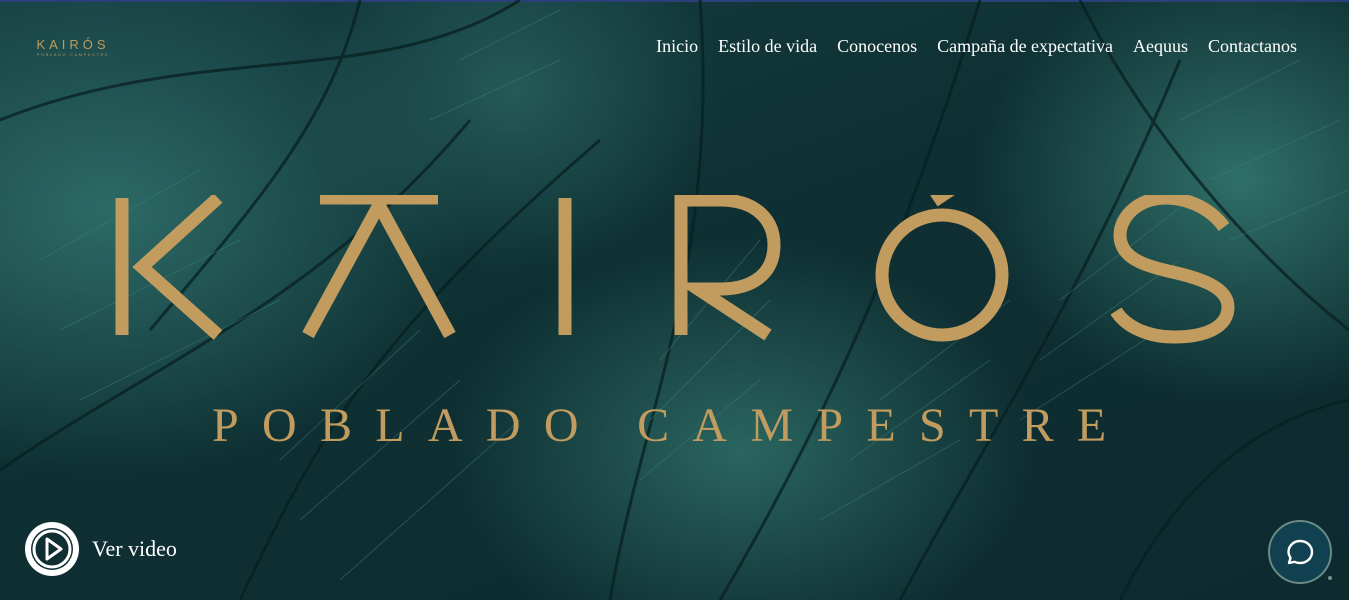 The height and width of the screenshot is (600, 1349). Describe the element at coordinates (1025, 46) in the screenshot. I see `nav-item-campana-de-expectativa: Campaña de expectativa` at that location.